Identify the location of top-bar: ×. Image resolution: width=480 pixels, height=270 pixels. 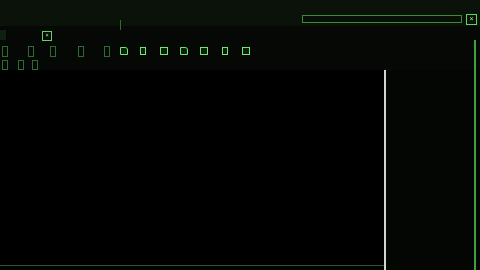
(240, 13).